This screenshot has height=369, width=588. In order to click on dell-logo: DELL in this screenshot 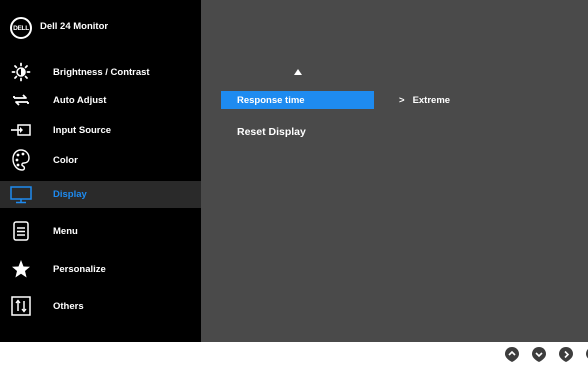, I will do `click(21, 28)`.